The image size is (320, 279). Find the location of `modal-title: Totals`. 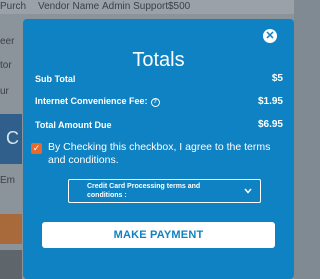

modal-title: Totals is located at coordinates (158, 60).